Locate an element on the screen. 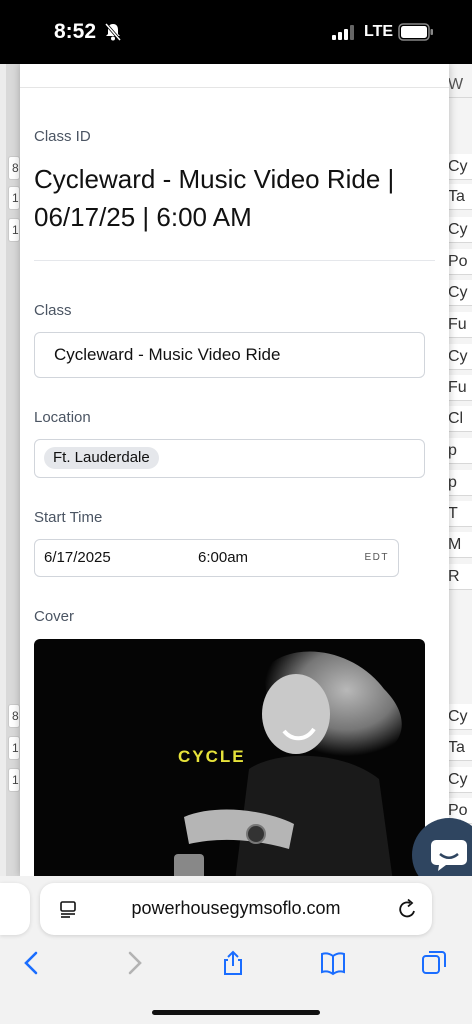 This screenshot has height=1024, width=472. start-date-value: 6/17/2025 is located at coordinates (77, 557).